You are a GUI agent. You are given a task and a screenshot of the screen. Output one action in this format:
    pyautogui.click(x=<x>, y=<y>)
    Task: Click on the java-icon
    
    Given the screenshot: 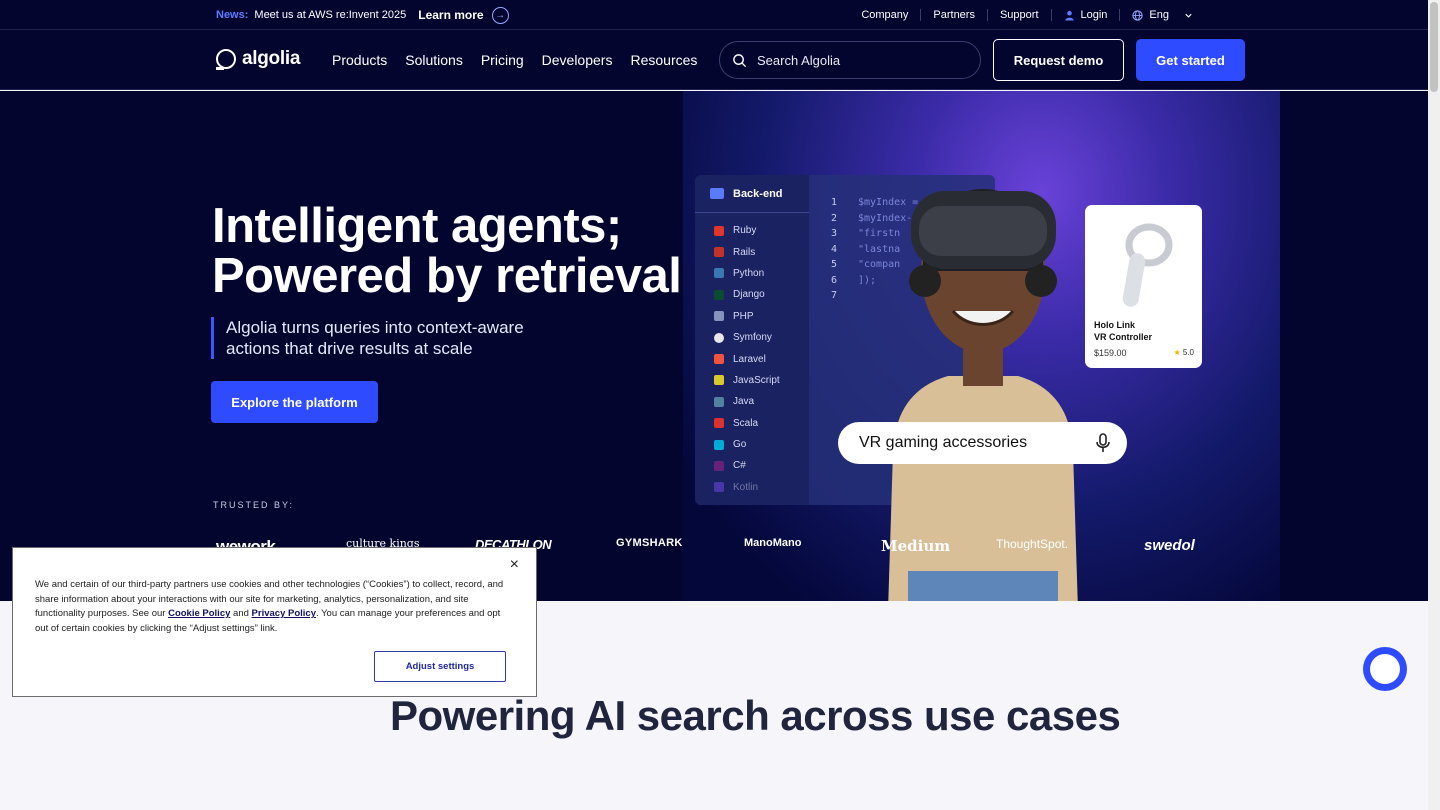 What is the action you would take?
    pyautogui.click(x=719, y=401)
    